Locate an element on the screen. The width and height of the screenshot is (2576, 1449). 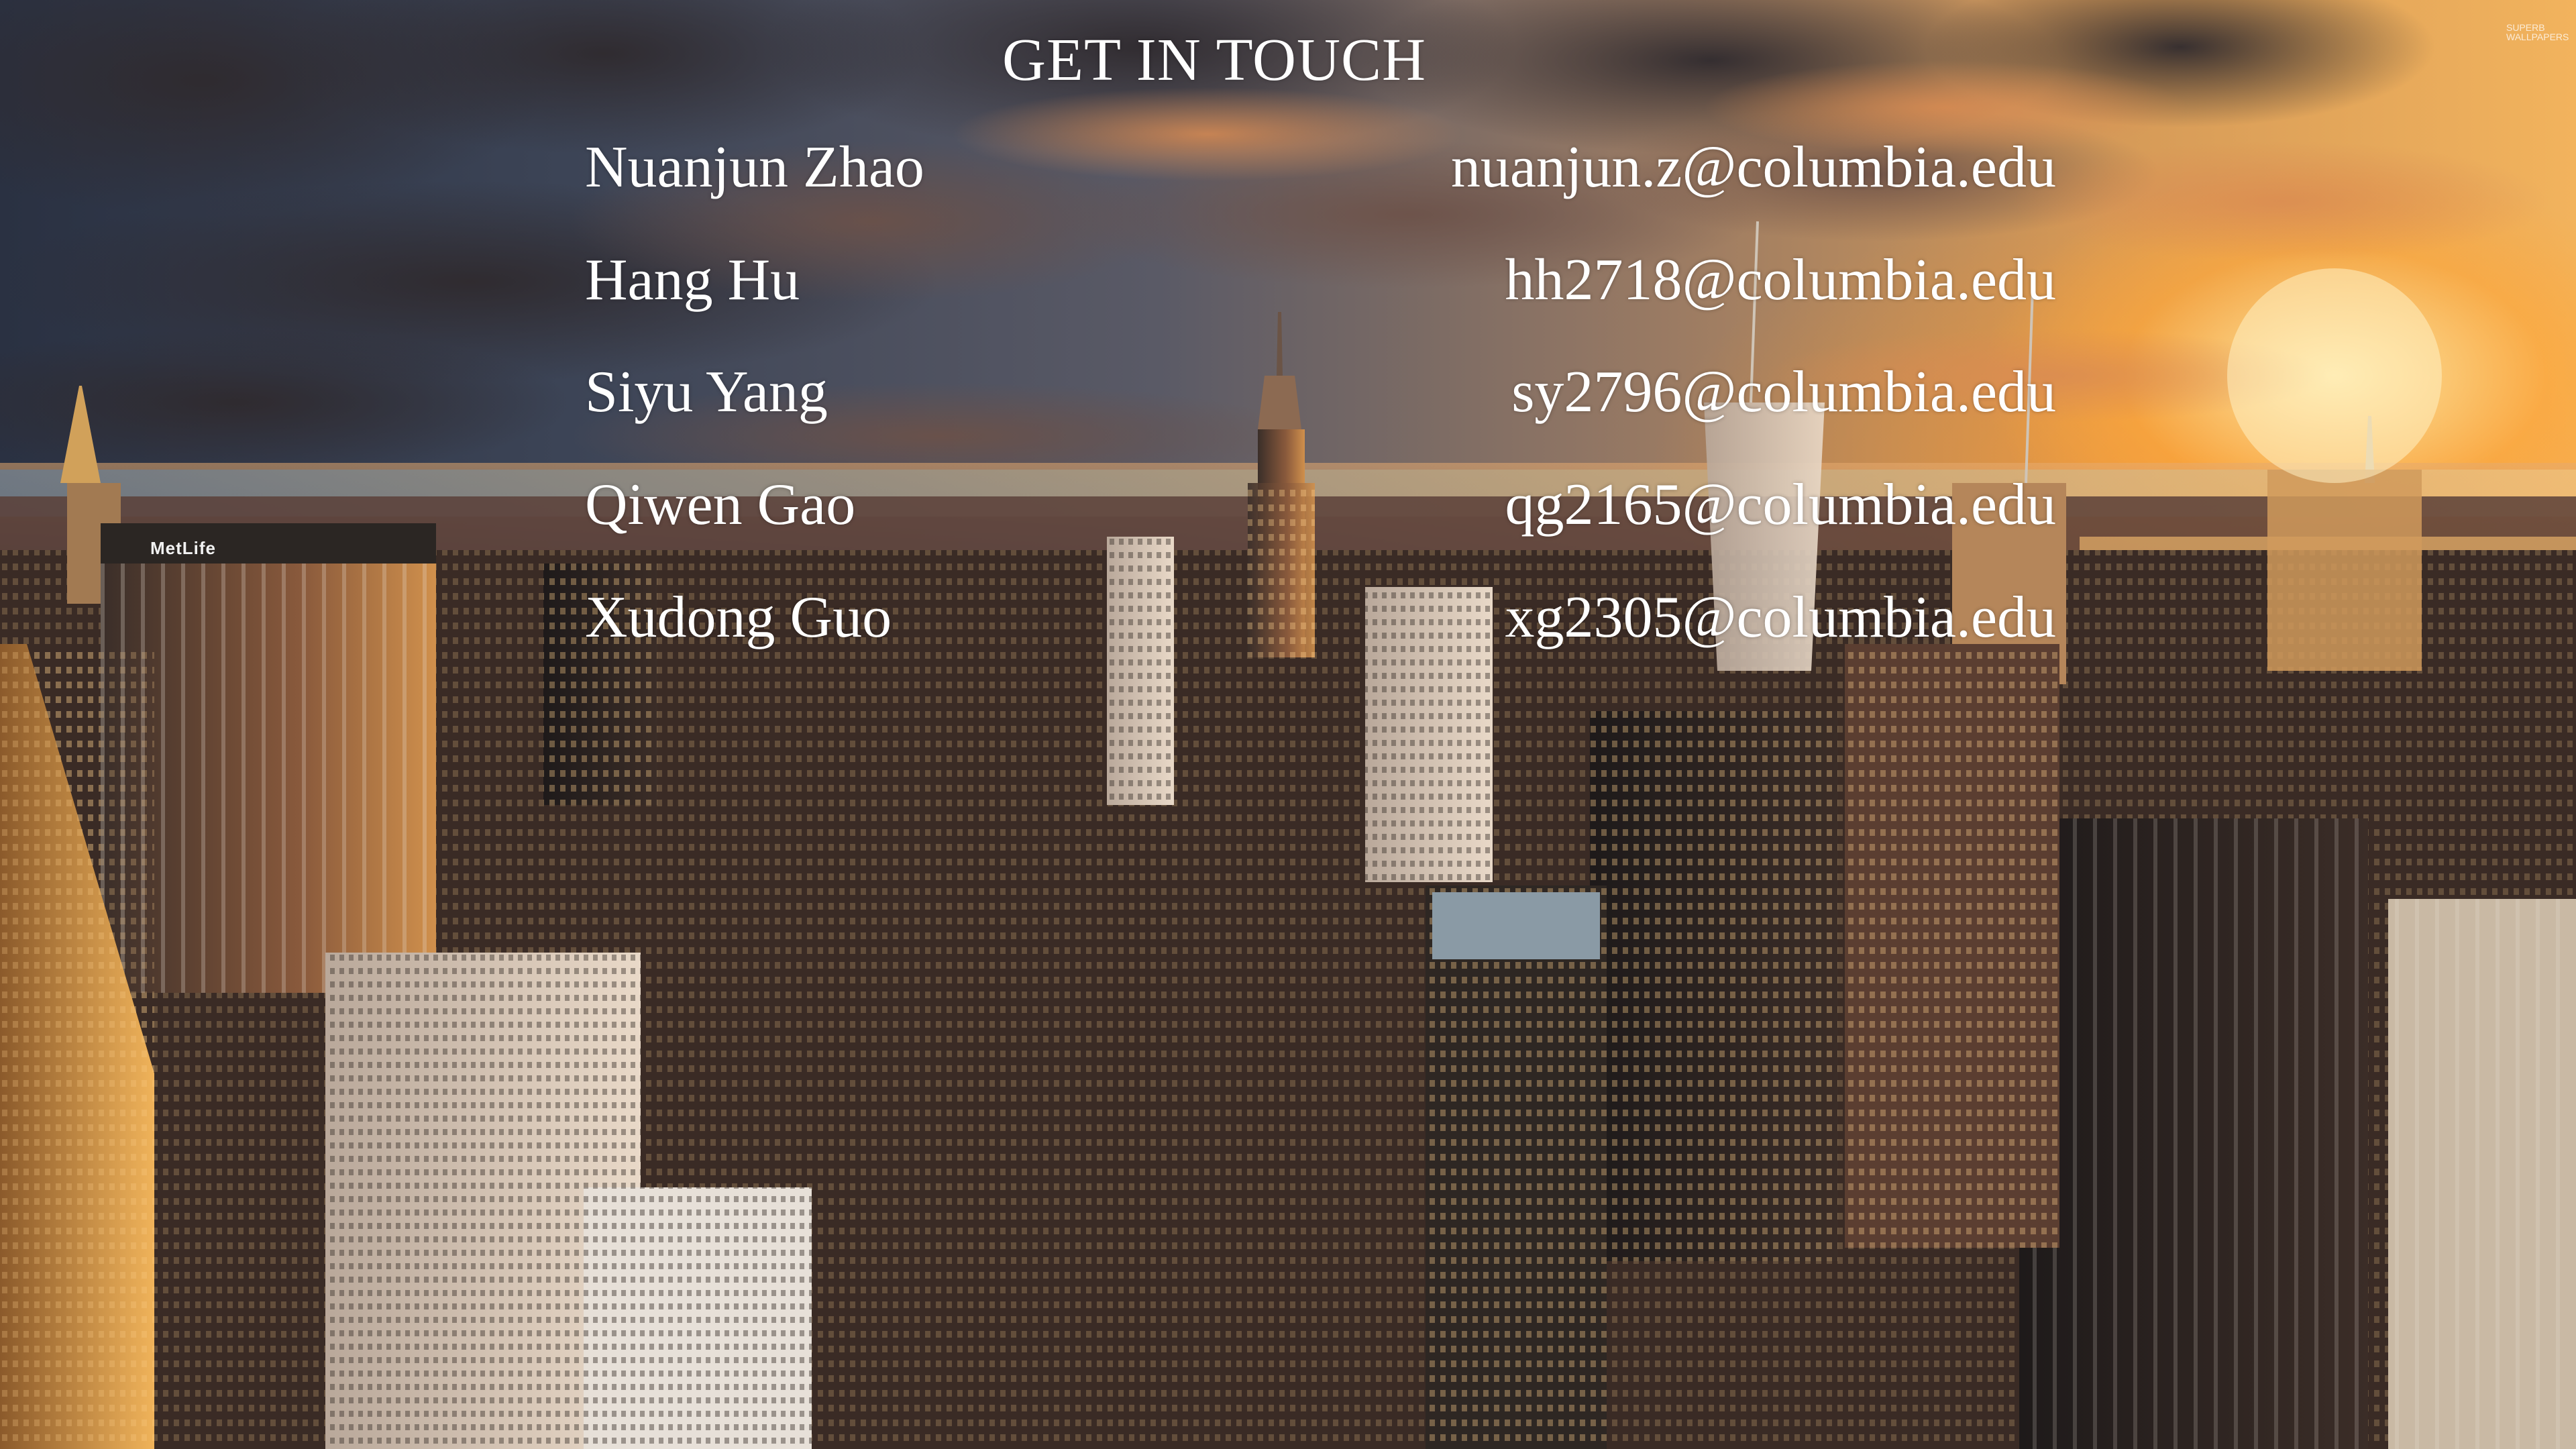
contact-email: hh2718@columbia.edu is located at coordinates (1780, 280).